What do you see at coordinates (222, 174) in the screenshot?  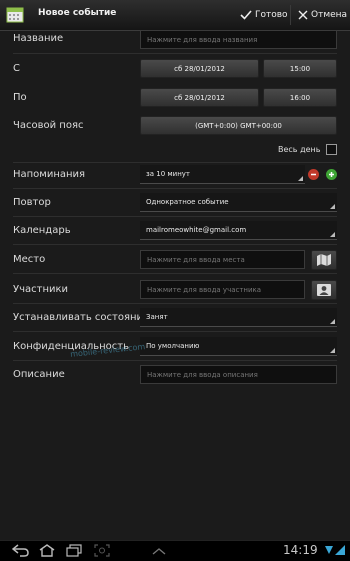 I see `reminder-spinner: за 10 минут` at bounding box center [222, 174].